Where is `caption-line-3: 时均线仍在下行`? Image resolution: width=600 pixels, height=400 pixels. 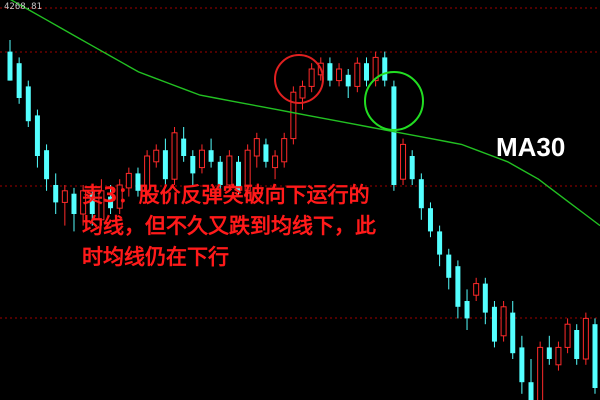
caption-line-3: 时均线仍在下行 is located at coordinates (155, 257).